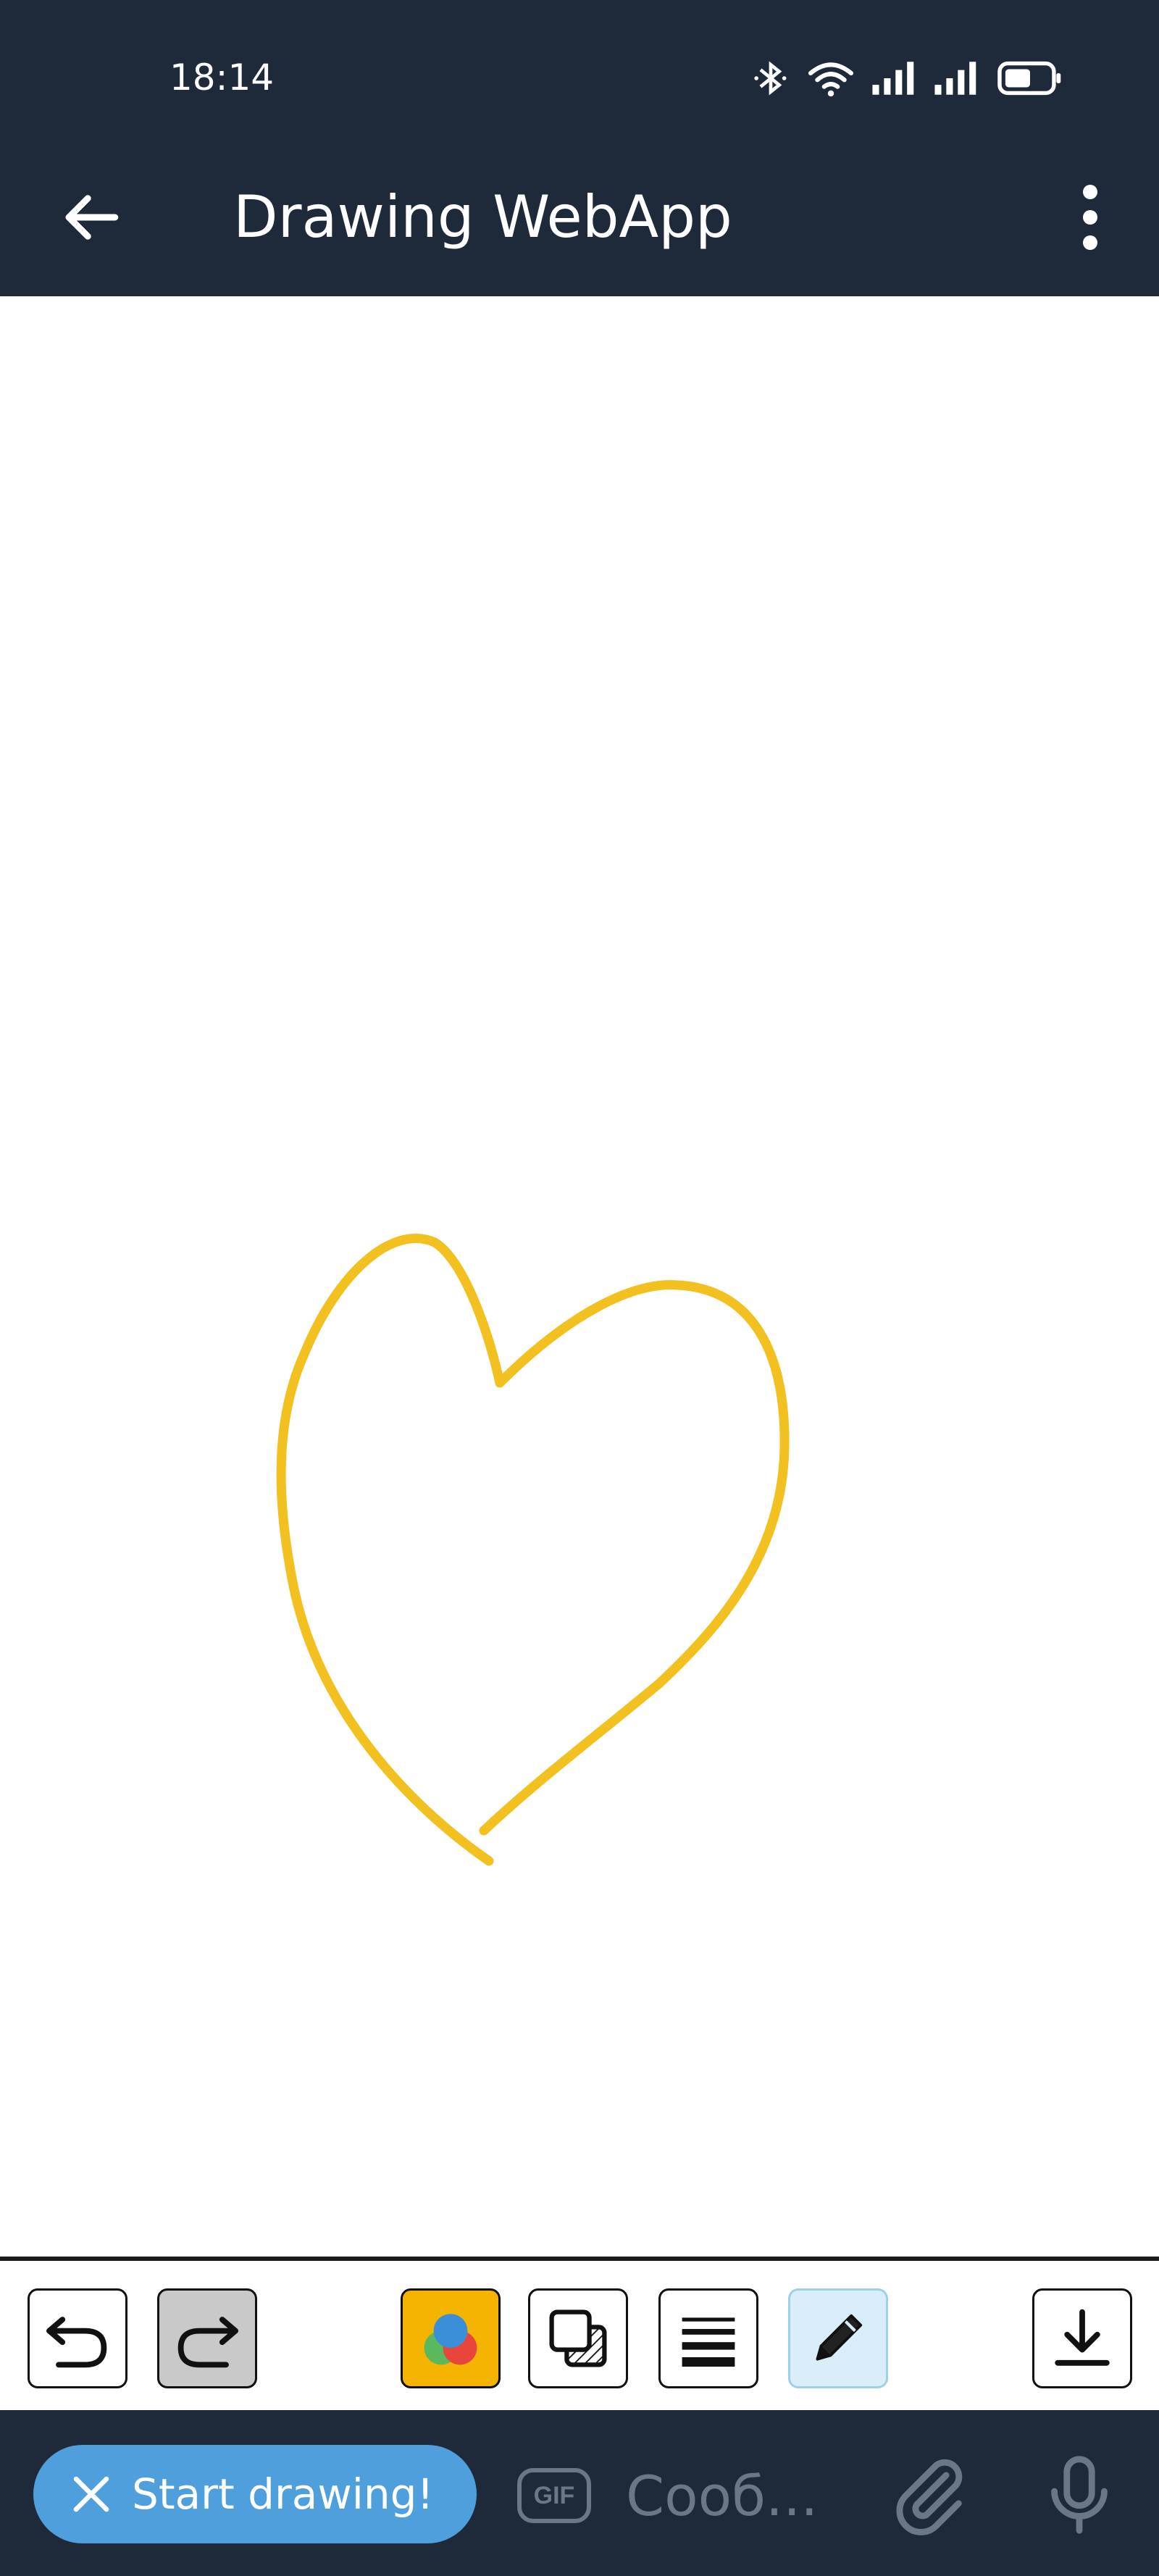 This screenshot has width=1159, height=2576. Describe the element at coordinates (91, 2494) in the screenshot. I see `close-icon` at that location.